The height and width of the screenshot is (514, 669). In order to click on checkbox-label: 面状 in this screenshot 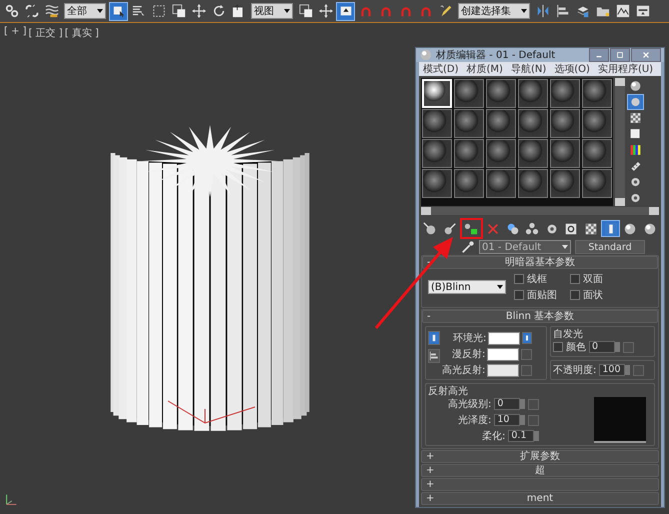, I will do `click(593, 295)`.